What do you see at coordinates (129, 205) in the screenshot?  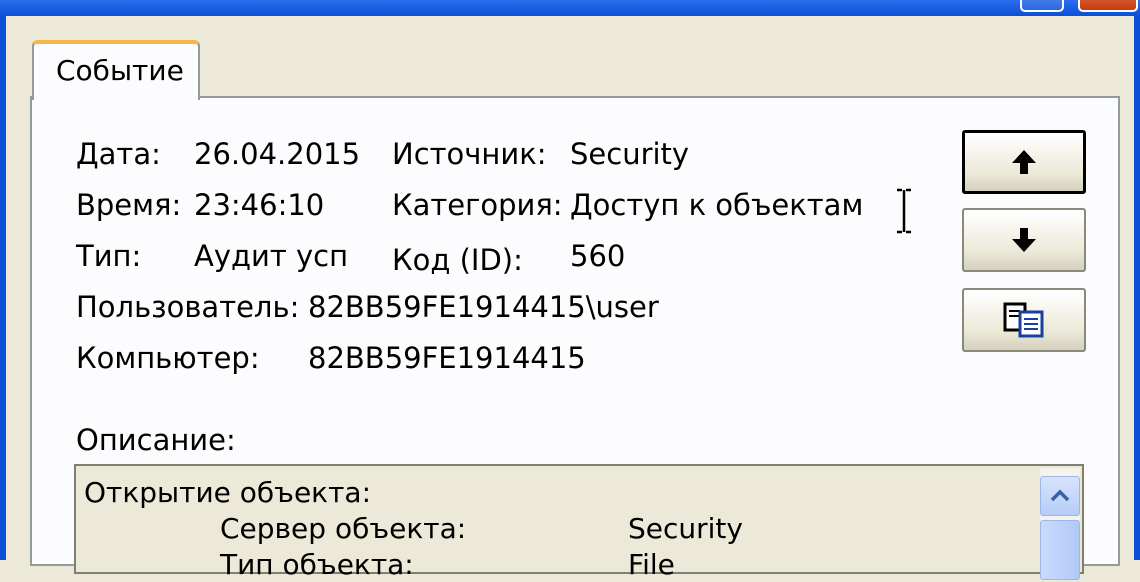 I see `time-label: Время:` at bounding box center [129, 205].